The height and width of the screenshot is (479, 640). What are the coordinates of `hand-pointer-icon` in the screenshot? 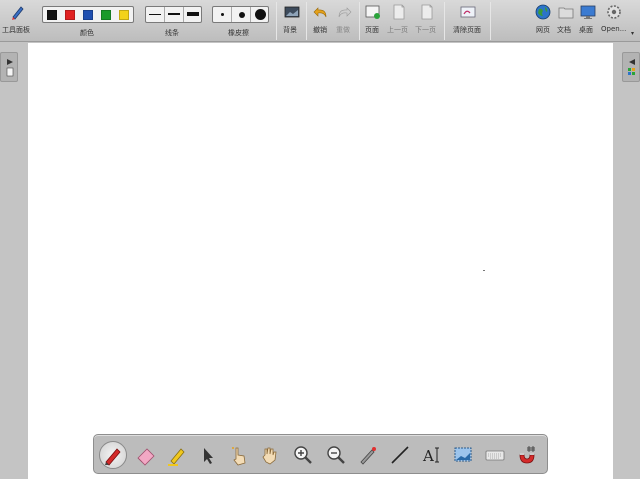 It's located at (239, 456).